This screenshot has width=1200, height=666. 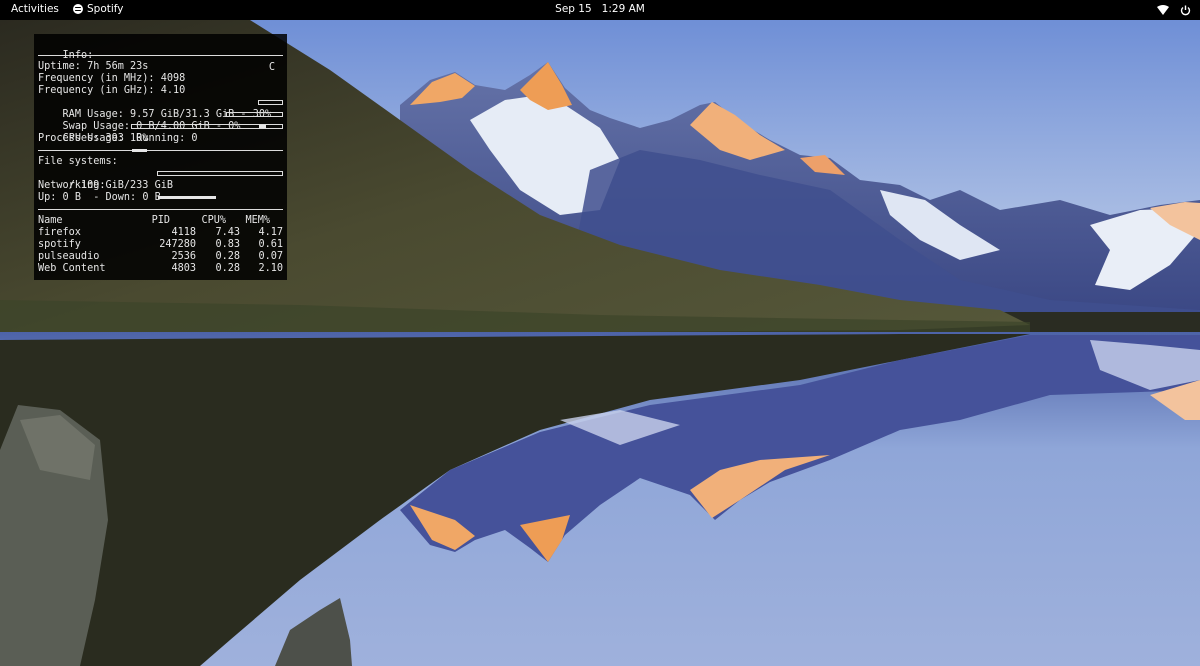 I want to click on networking-label: Networking:, so click(x=72, y=185).